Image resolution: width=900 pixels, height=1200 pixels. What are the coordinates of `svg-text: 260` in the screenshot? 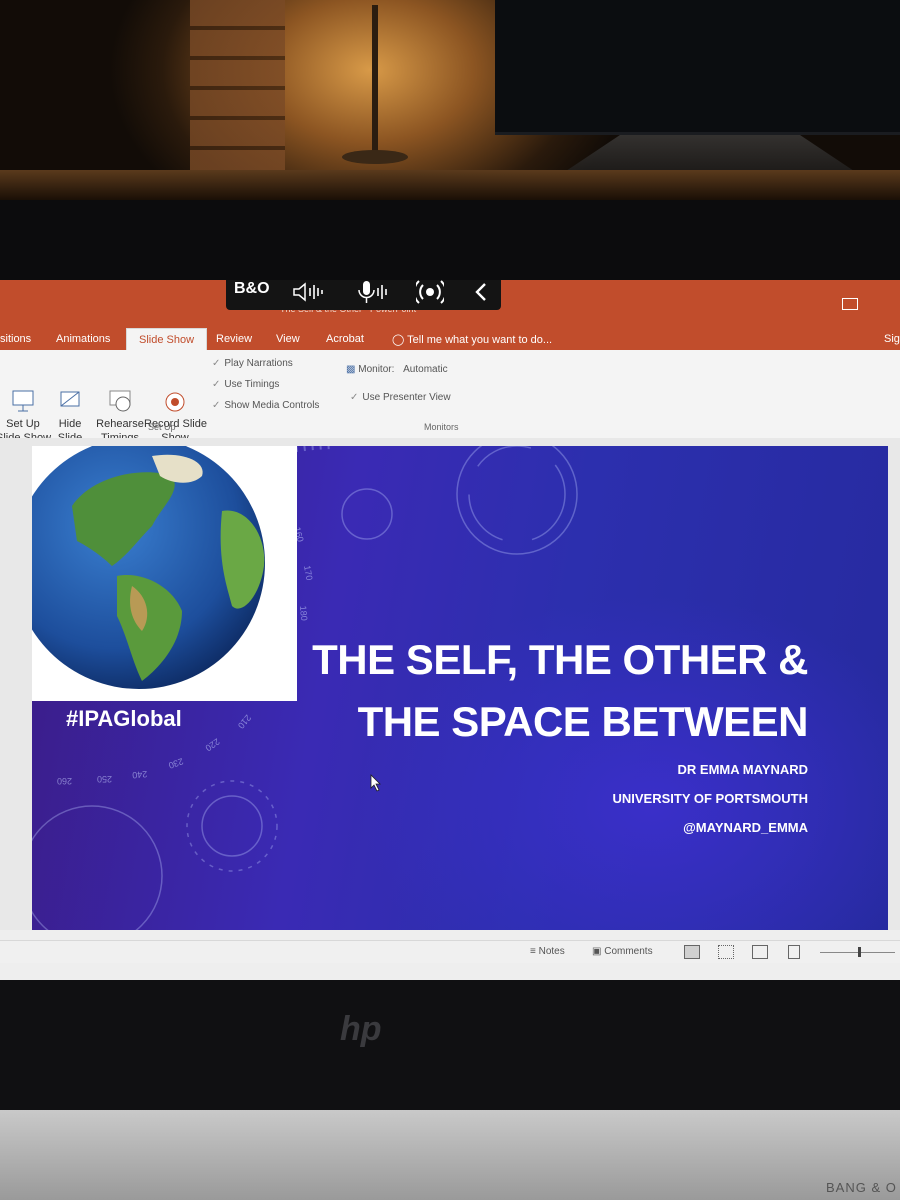 It's located at (64, 781).